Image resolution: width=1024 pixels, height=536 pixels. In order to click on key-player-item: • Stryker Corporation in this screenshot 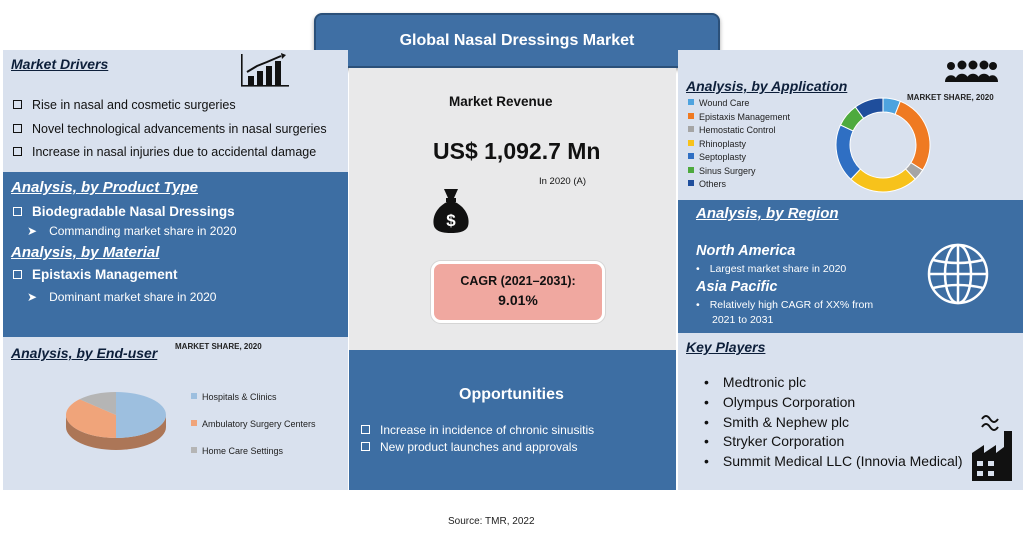, I will do `click(774, 441)`.